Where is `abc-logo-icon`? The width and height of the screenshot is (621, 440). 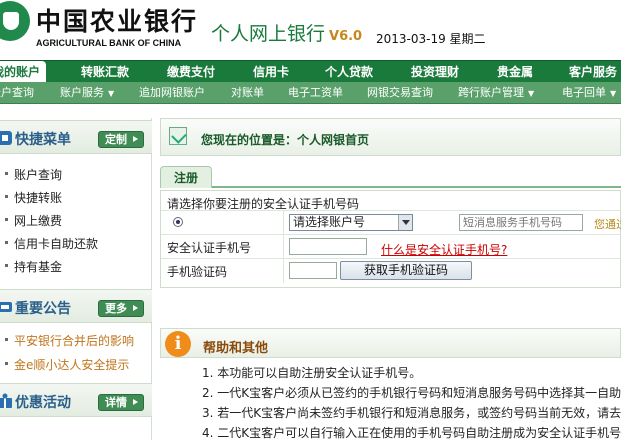 abc-logo-icon is located at coordinates (15, 21).